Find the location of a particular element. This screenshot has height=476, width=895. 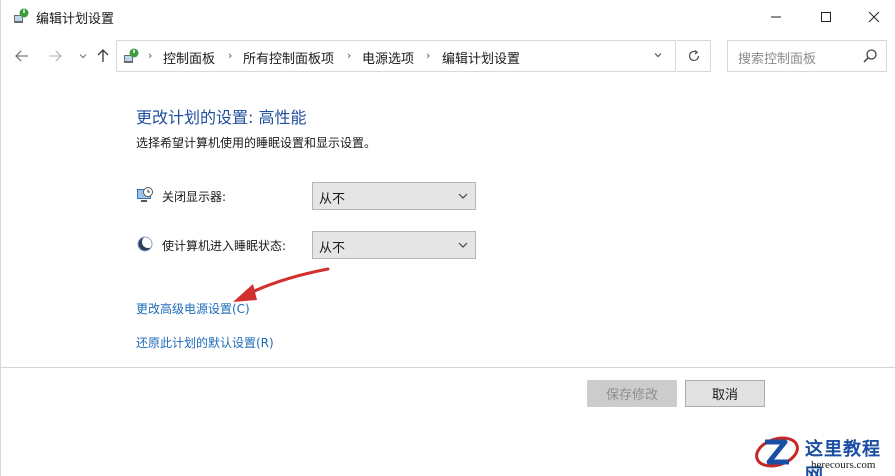

footer-divider is located at coordinates (448, 367).